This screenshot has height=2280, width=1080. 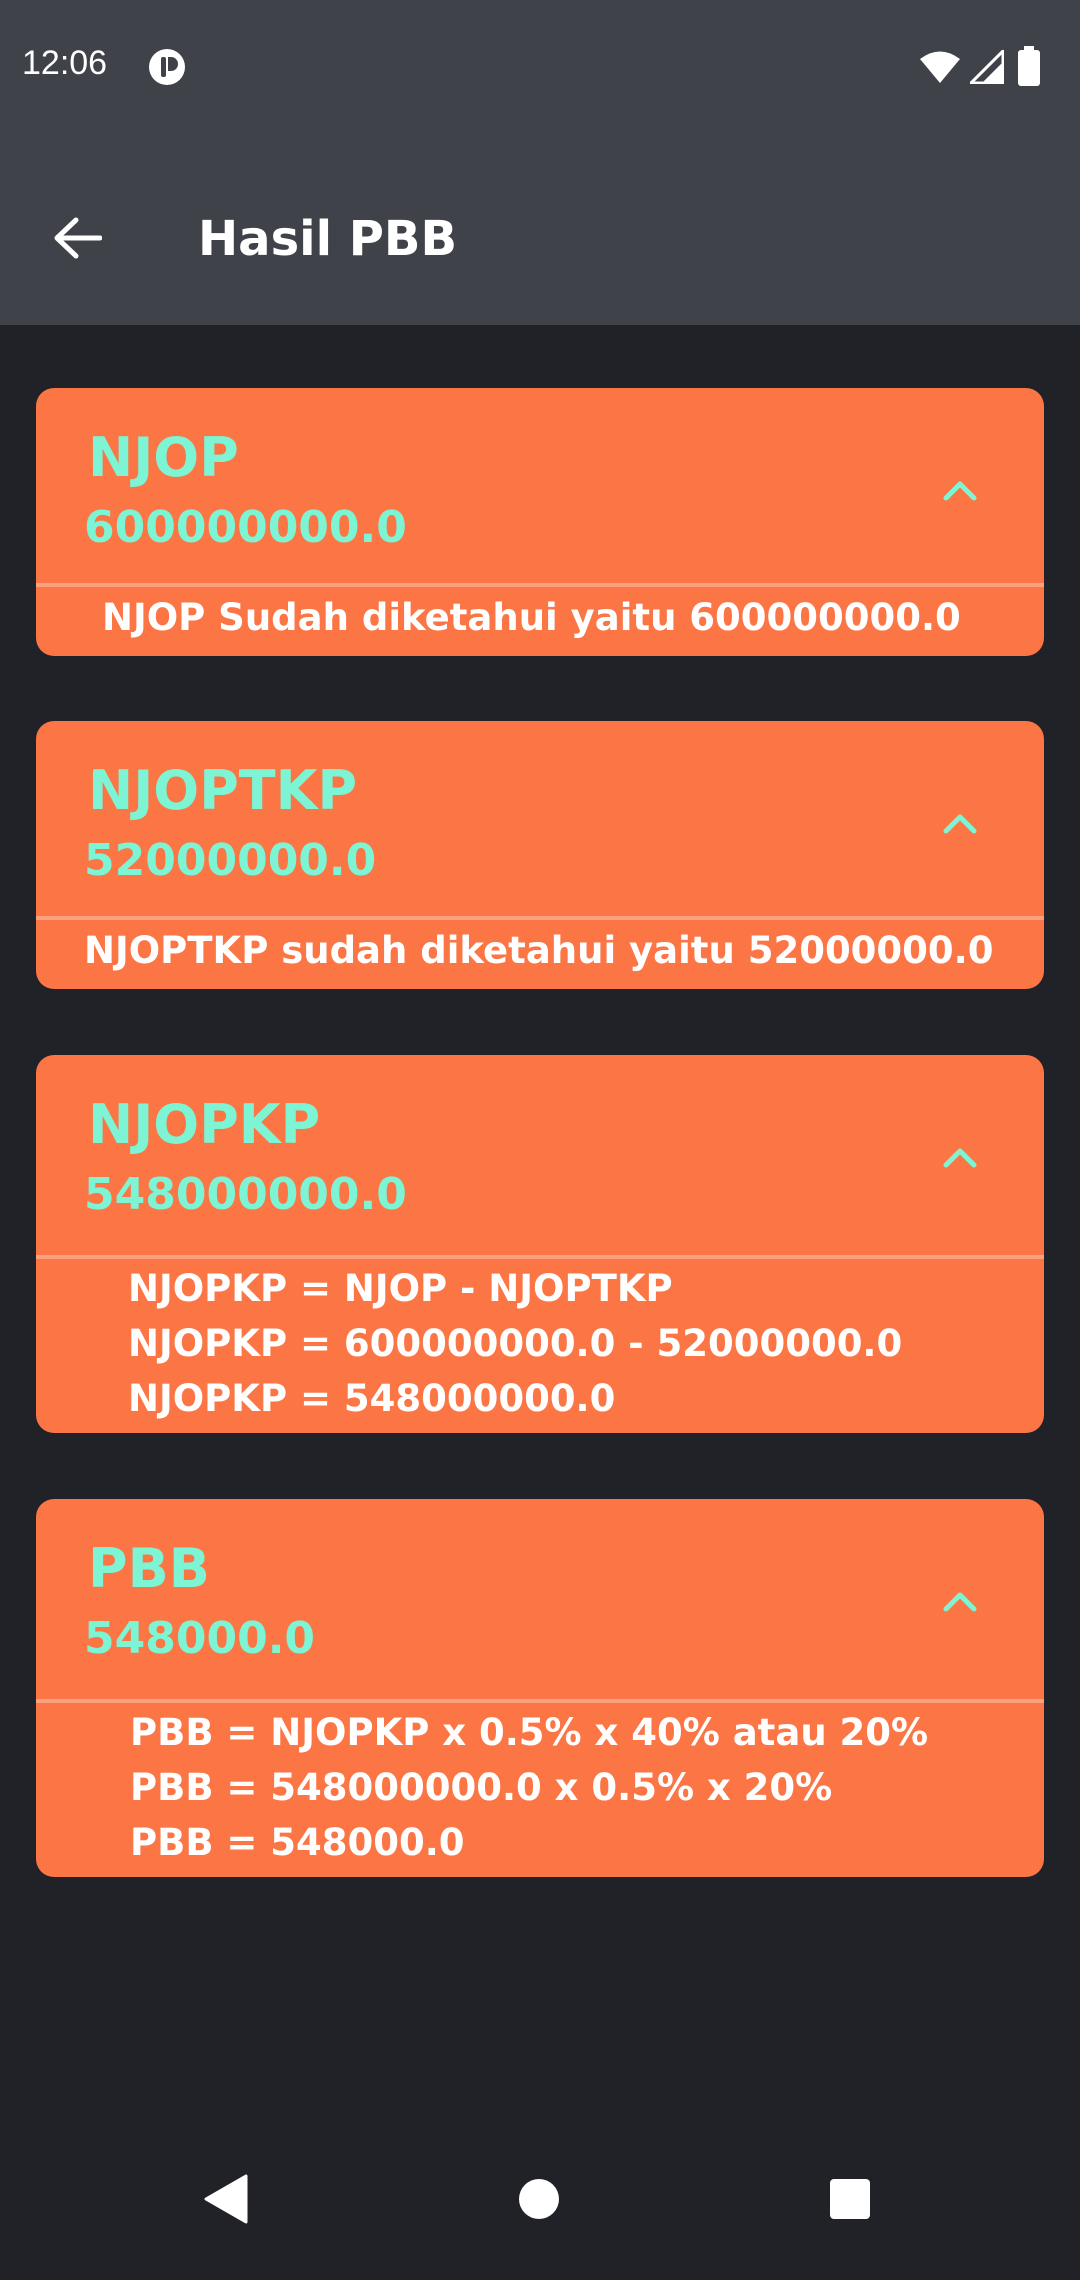 I want to click on card-body: NJOPTKP sudah diketahui yaitu 52000000.0, so click(x=540, y=949).